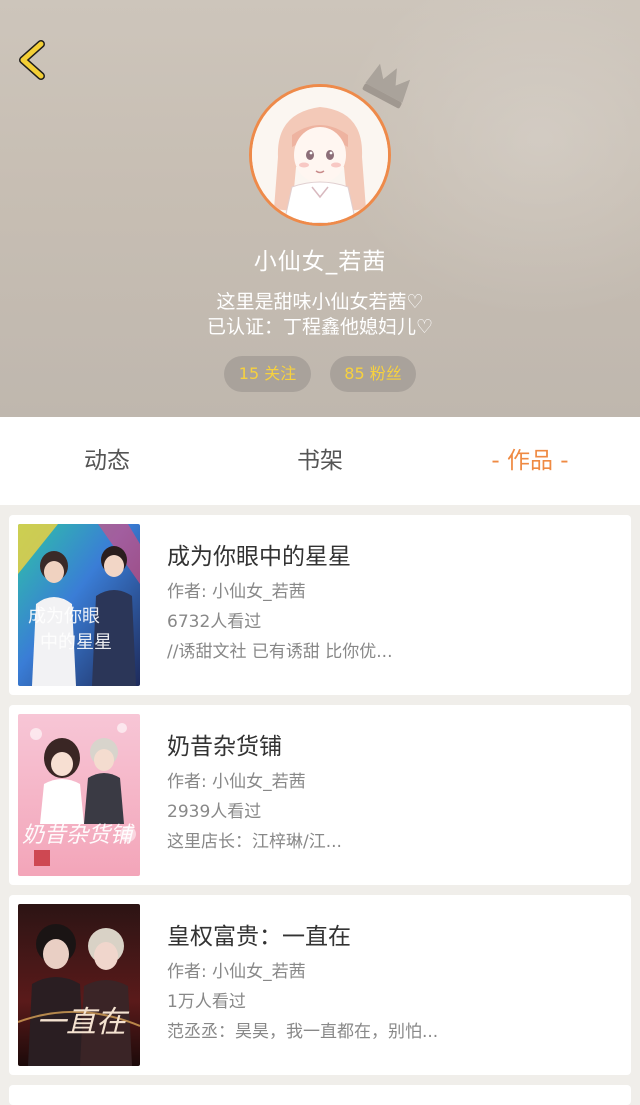 The width and height of the screenshot is (640, 1105). I want to click on work-title: 成为你眼中的星星, so click(259, 557).